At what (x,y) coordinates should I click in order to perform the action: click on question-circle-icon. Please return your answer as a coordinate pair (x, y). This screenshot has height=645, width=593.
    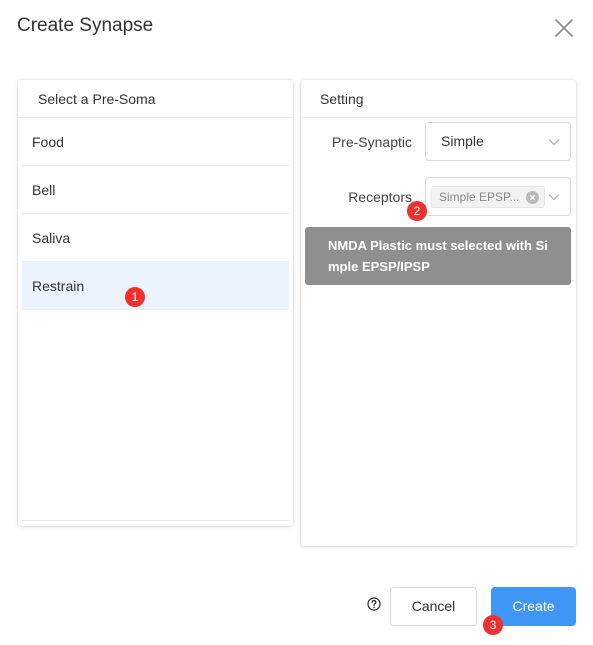
    Looking at the image, I should click on (374, 604).